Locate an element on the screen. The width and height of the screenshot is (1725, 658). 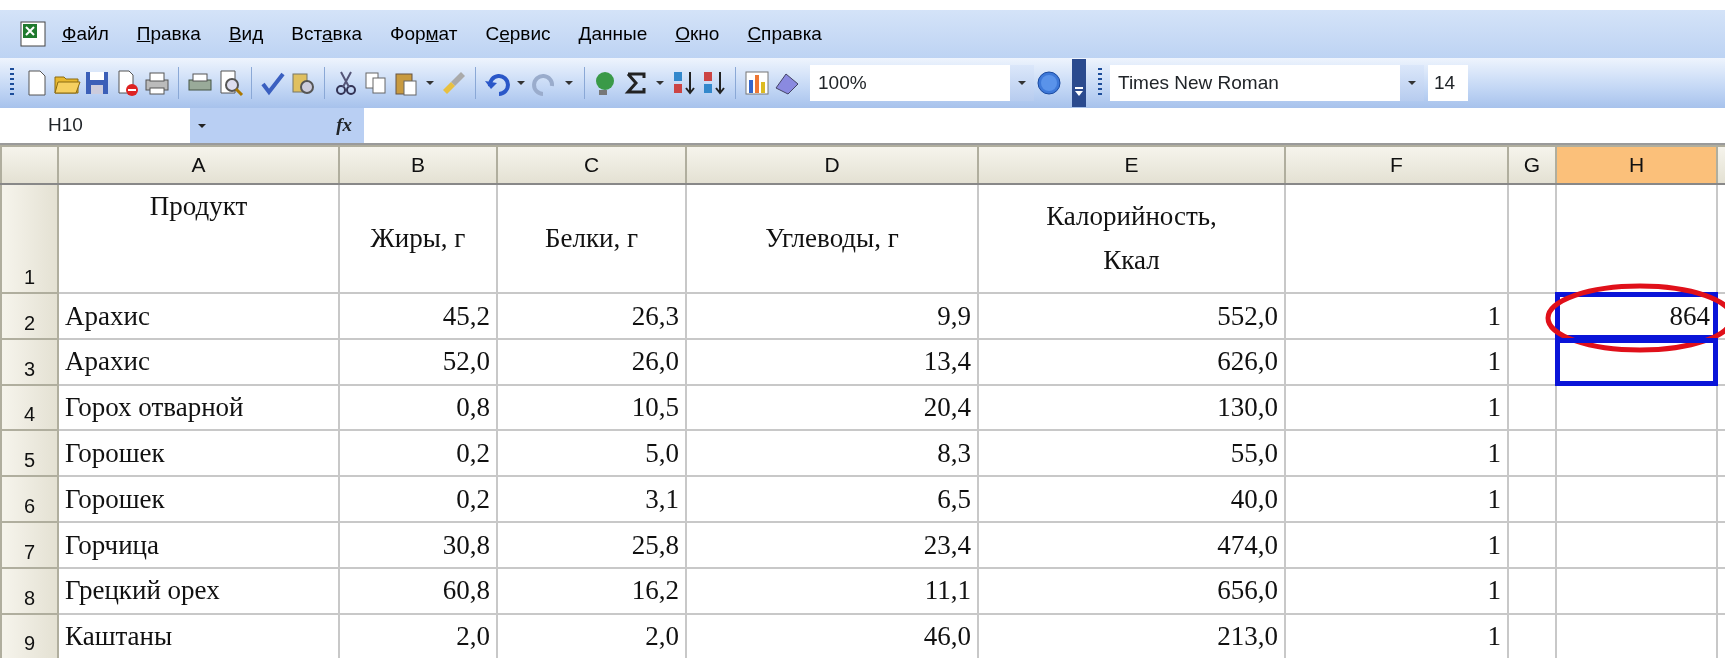
column-header: H is located at coordinates (1636, 165).